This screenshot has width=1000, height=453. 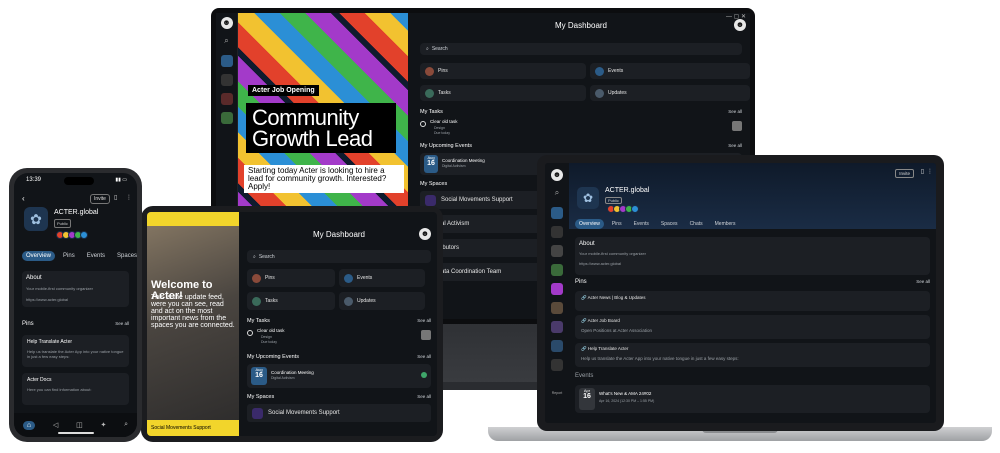 What do you see at coordinates (557, 251) in the screenshot?
I see `activity-icon` at bounding box center [557, 251].